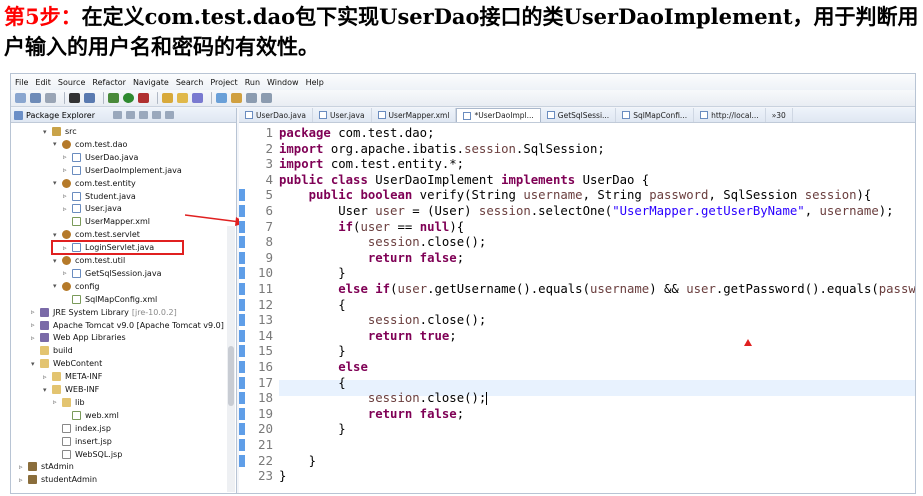  Describe the element at coordinates (52, 350) in the screenshot. I see `tree-item: build` at that location.